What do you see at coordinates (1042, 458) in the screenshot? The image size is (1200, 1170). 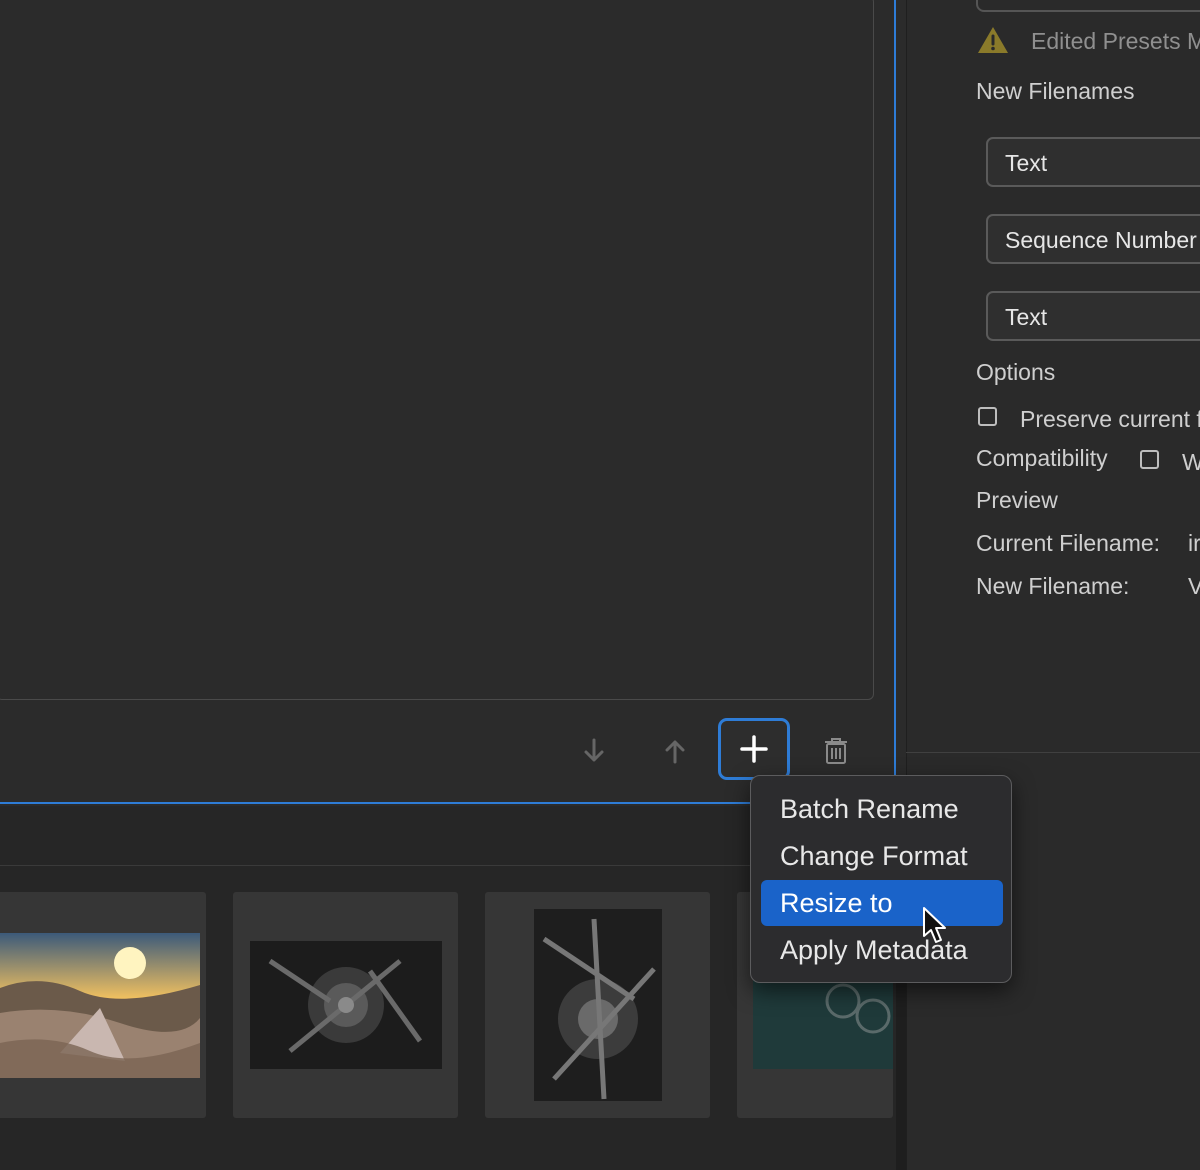 I see `compatibility-label: Compatibility` at bounding box center [1042, 458].